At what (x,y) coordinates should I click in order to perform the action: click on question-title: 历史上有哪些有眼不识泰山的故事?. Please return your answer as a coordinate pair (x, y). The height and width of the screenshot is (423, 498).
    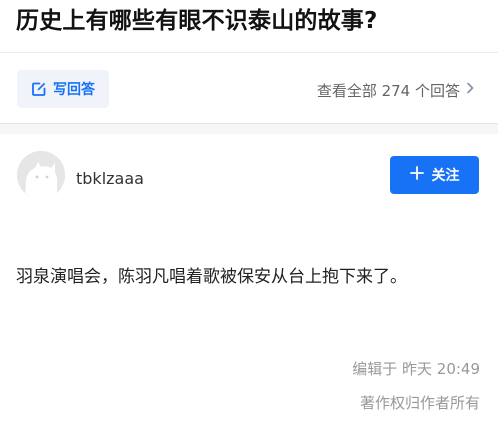
    Looking at the image, I should click on (197, 18).